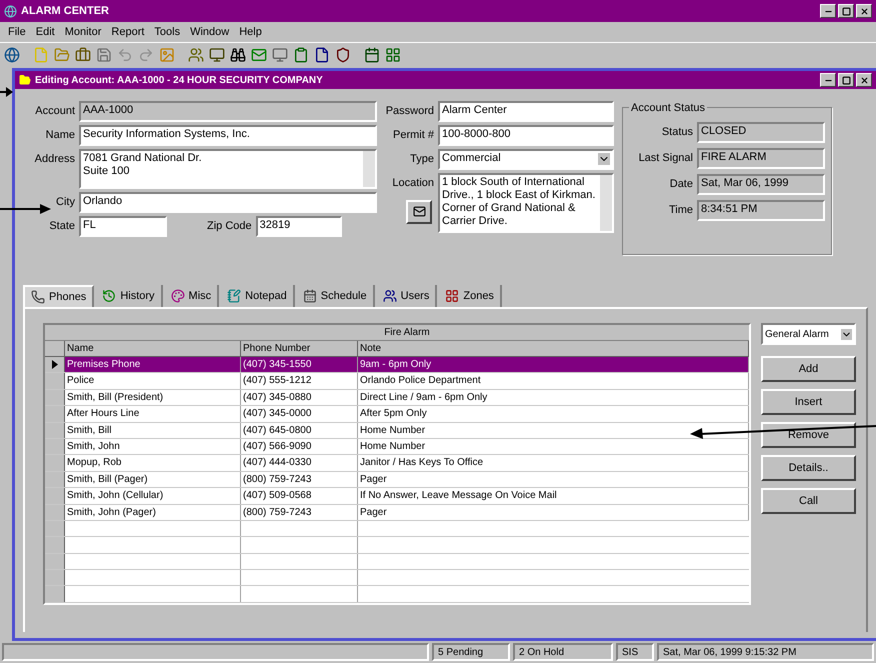  What do you see at coordinates (299, 398) in the screenshot?
I see `table-cell: (407) 345-0880` at bounding box center [299, 398].